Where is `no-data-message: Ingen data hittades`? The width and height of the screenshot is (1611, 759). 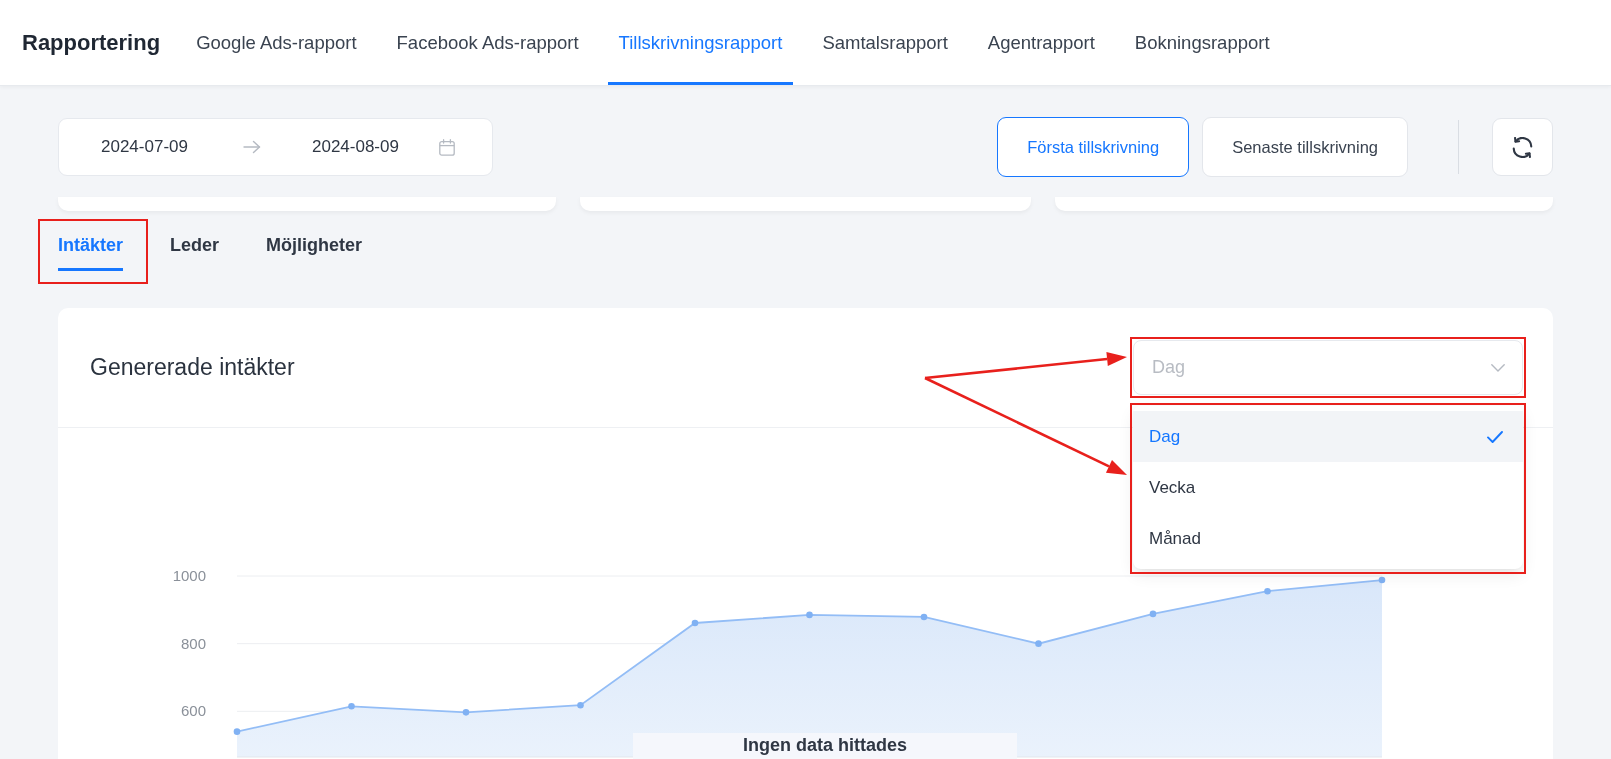
no-data-message: Ingen data hittades is located at coordinates (825, 746).